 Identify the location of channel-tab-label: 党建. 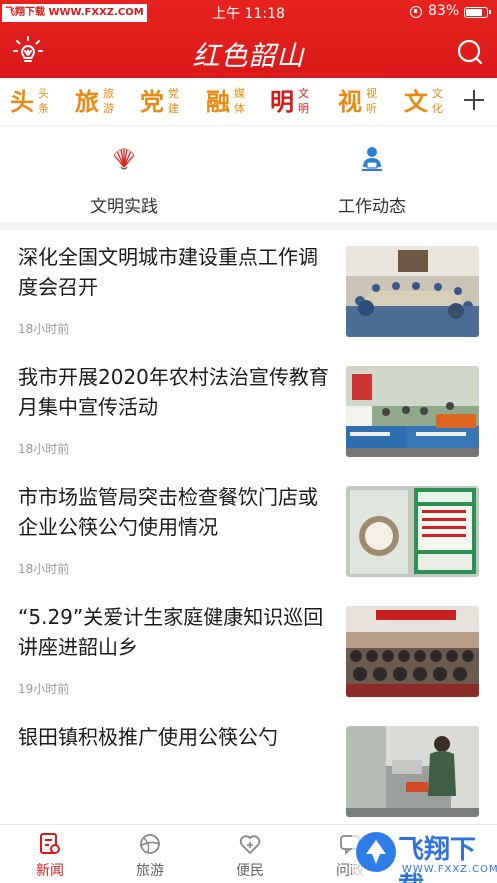
(173, 101).